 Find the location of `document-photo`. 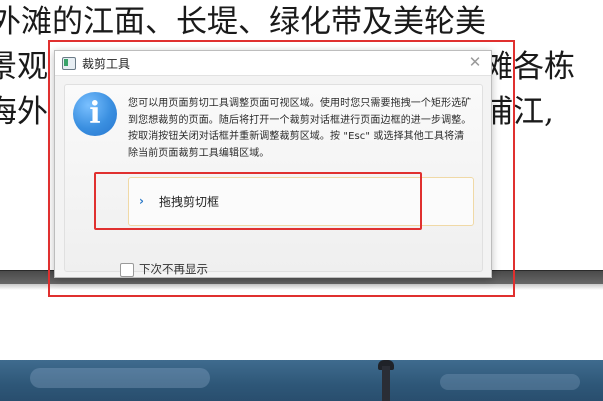

document-photo is located at coordinates (301, 380).